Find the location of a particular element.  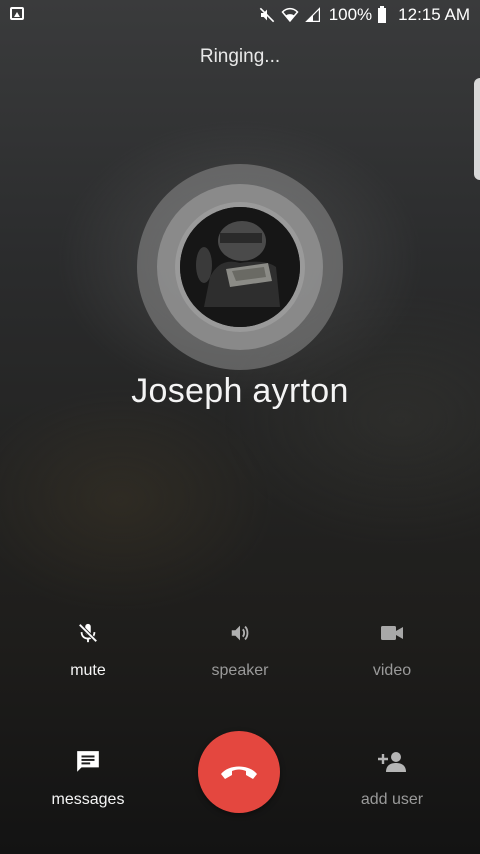

speaker-icon is located at coordinates (240, 633).